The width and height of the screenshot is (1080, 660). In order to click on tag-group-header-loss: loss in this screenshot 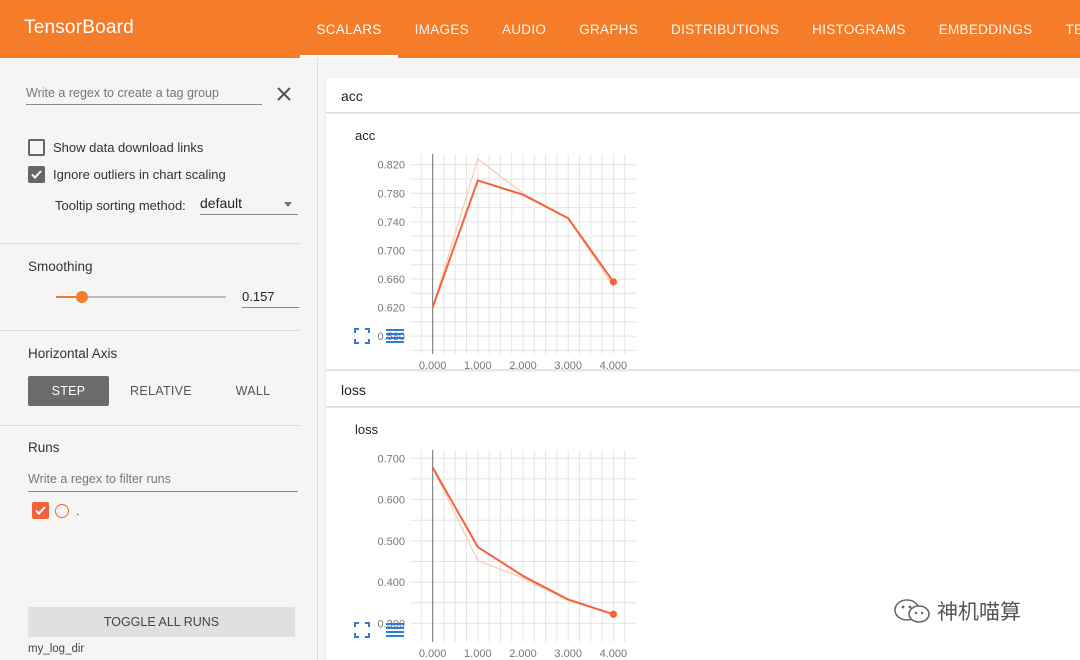, I will do `click(703, 389)`.